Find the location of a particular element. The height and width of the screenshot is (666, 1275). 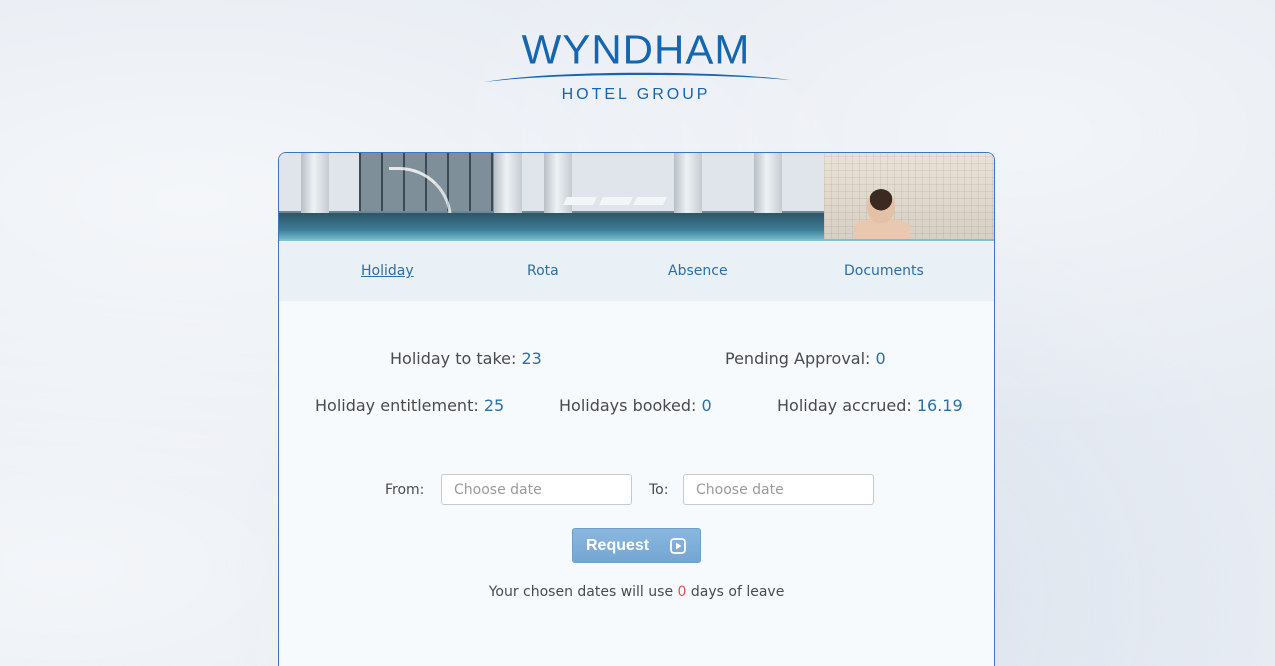

nav-tab-holiday: Holiday is located at coordinates (387, 271).